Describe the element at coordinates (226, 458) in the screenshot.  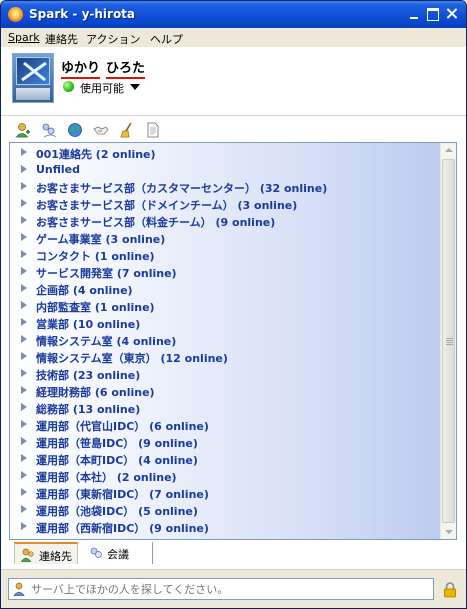
I see `contact-group-row: 運用部（本町IDC） (4 online)` at that location.